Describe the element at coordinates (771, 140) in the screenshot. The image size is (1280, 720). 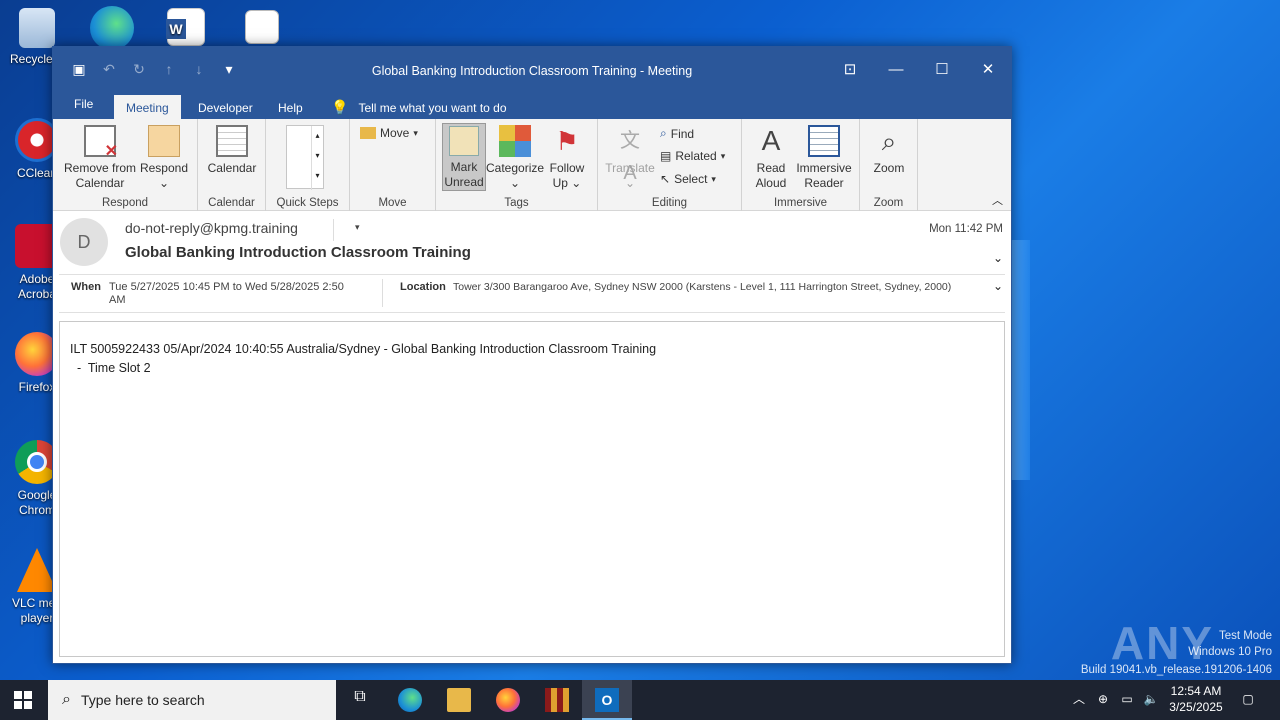
I see `read-aloud-icon: A` at that location.